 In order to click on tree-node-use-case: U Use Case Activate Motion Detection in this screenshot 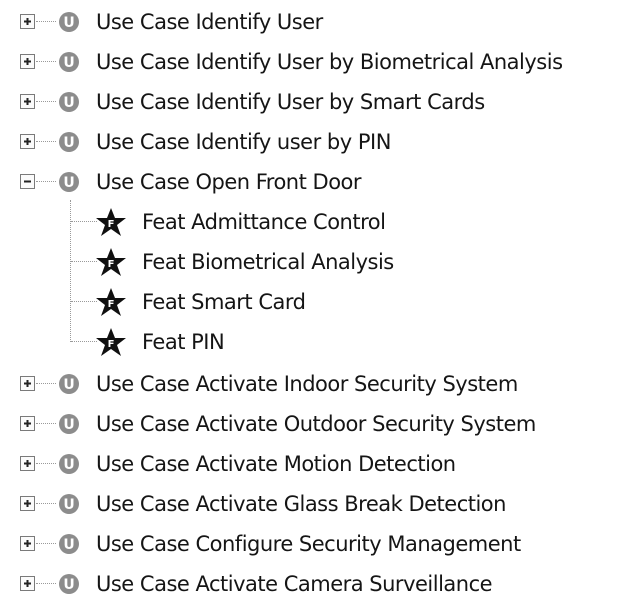, I will do `click(311, 464)`.